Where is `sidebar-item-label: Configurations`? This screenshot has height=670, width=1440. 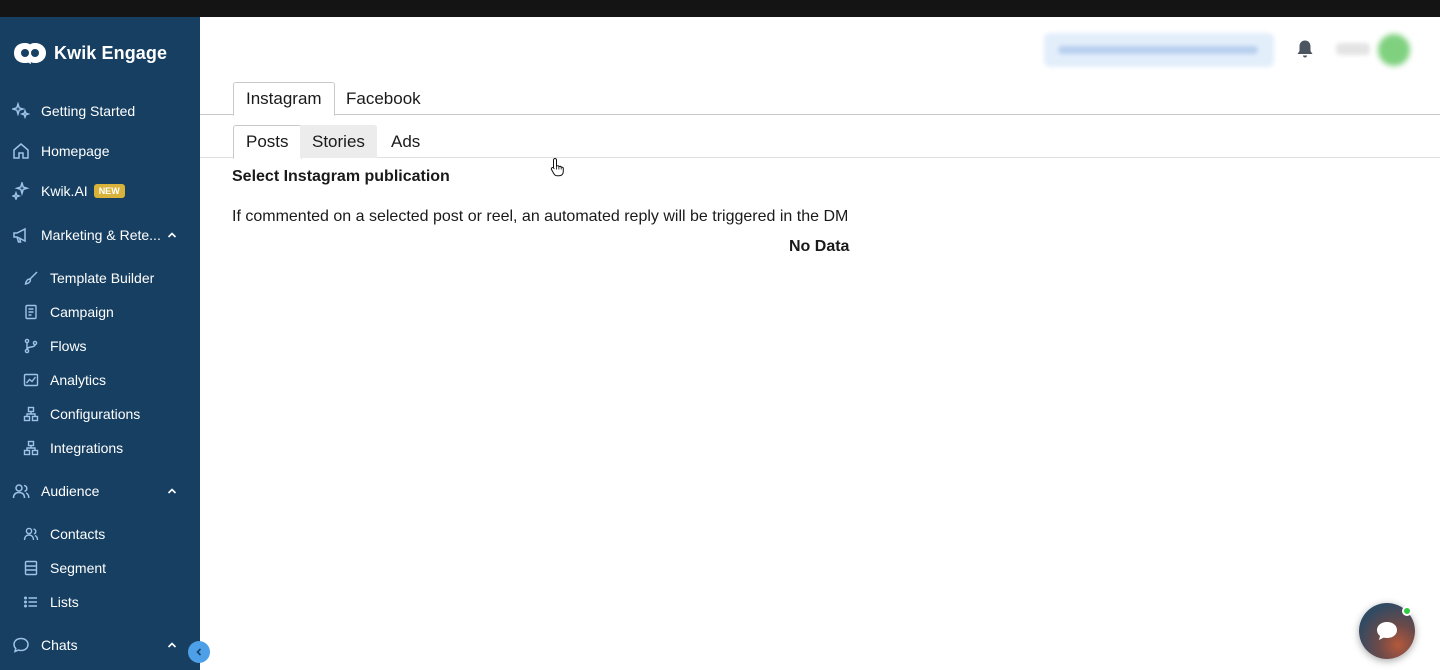 sidebar-item-label: Configurations is located at coordinates (95, 414).